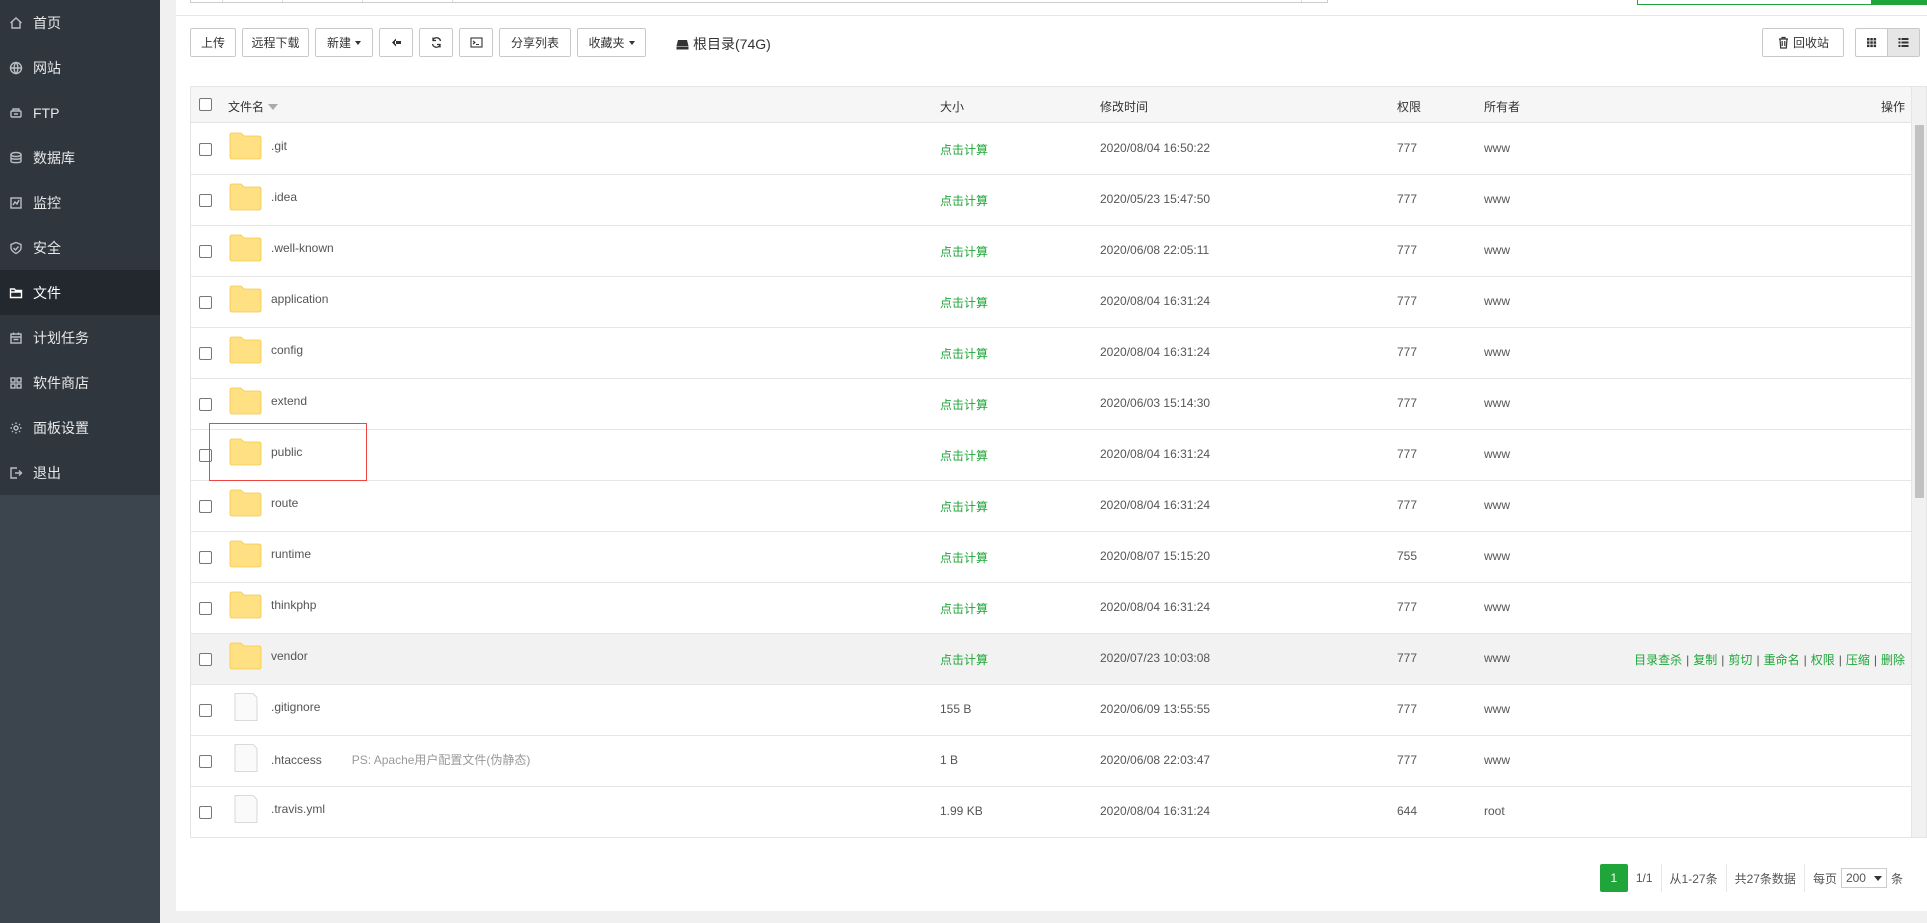 This screenshot has width=1927, height=923. I want to click on file-name-text: route, so click(284, 503).